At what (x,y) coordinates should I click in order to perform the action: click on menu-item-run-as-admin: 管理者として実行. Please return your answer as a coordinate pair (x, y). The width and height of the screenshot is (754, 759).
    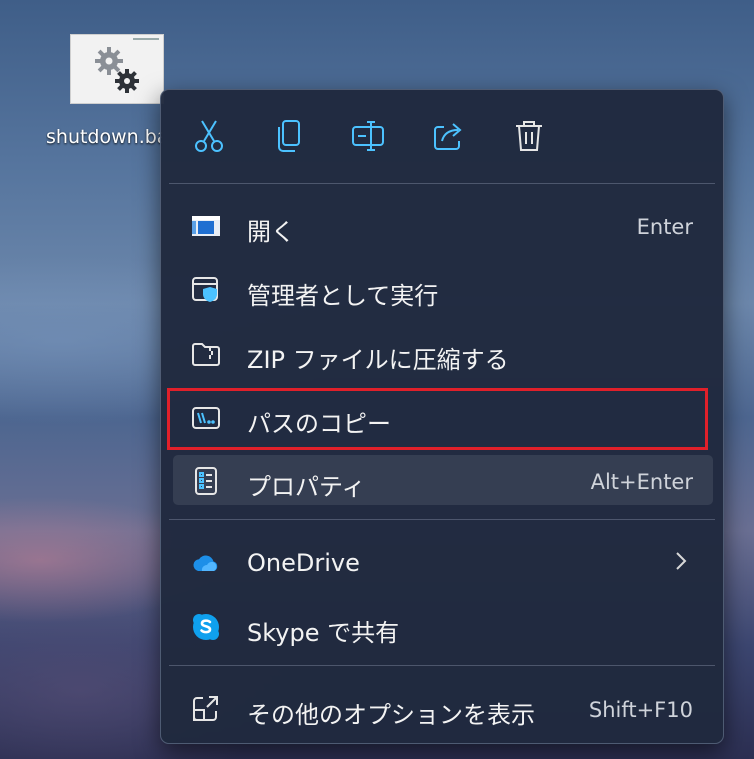
    Looking at the image, I should click on (443, 289).